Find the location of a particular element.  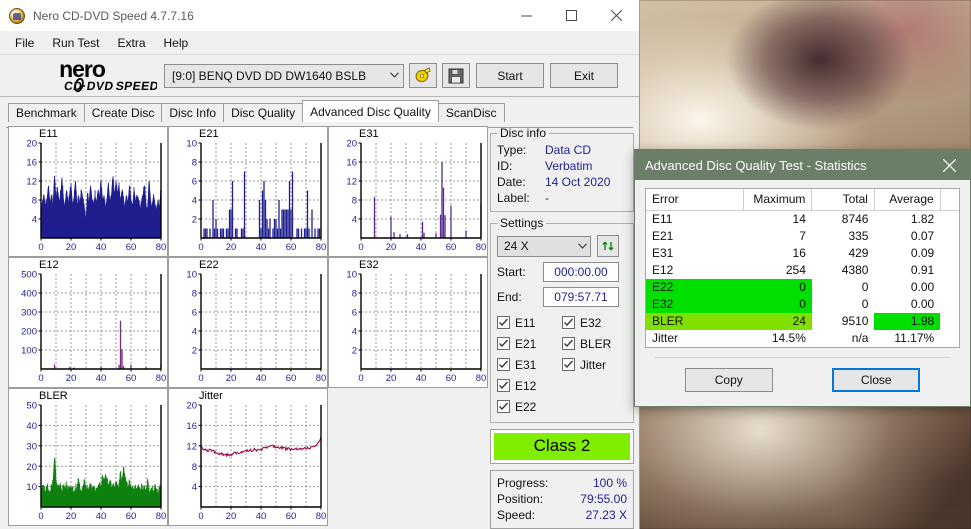

cell-maximum: 14.5% is located at coordinates (788, 338).